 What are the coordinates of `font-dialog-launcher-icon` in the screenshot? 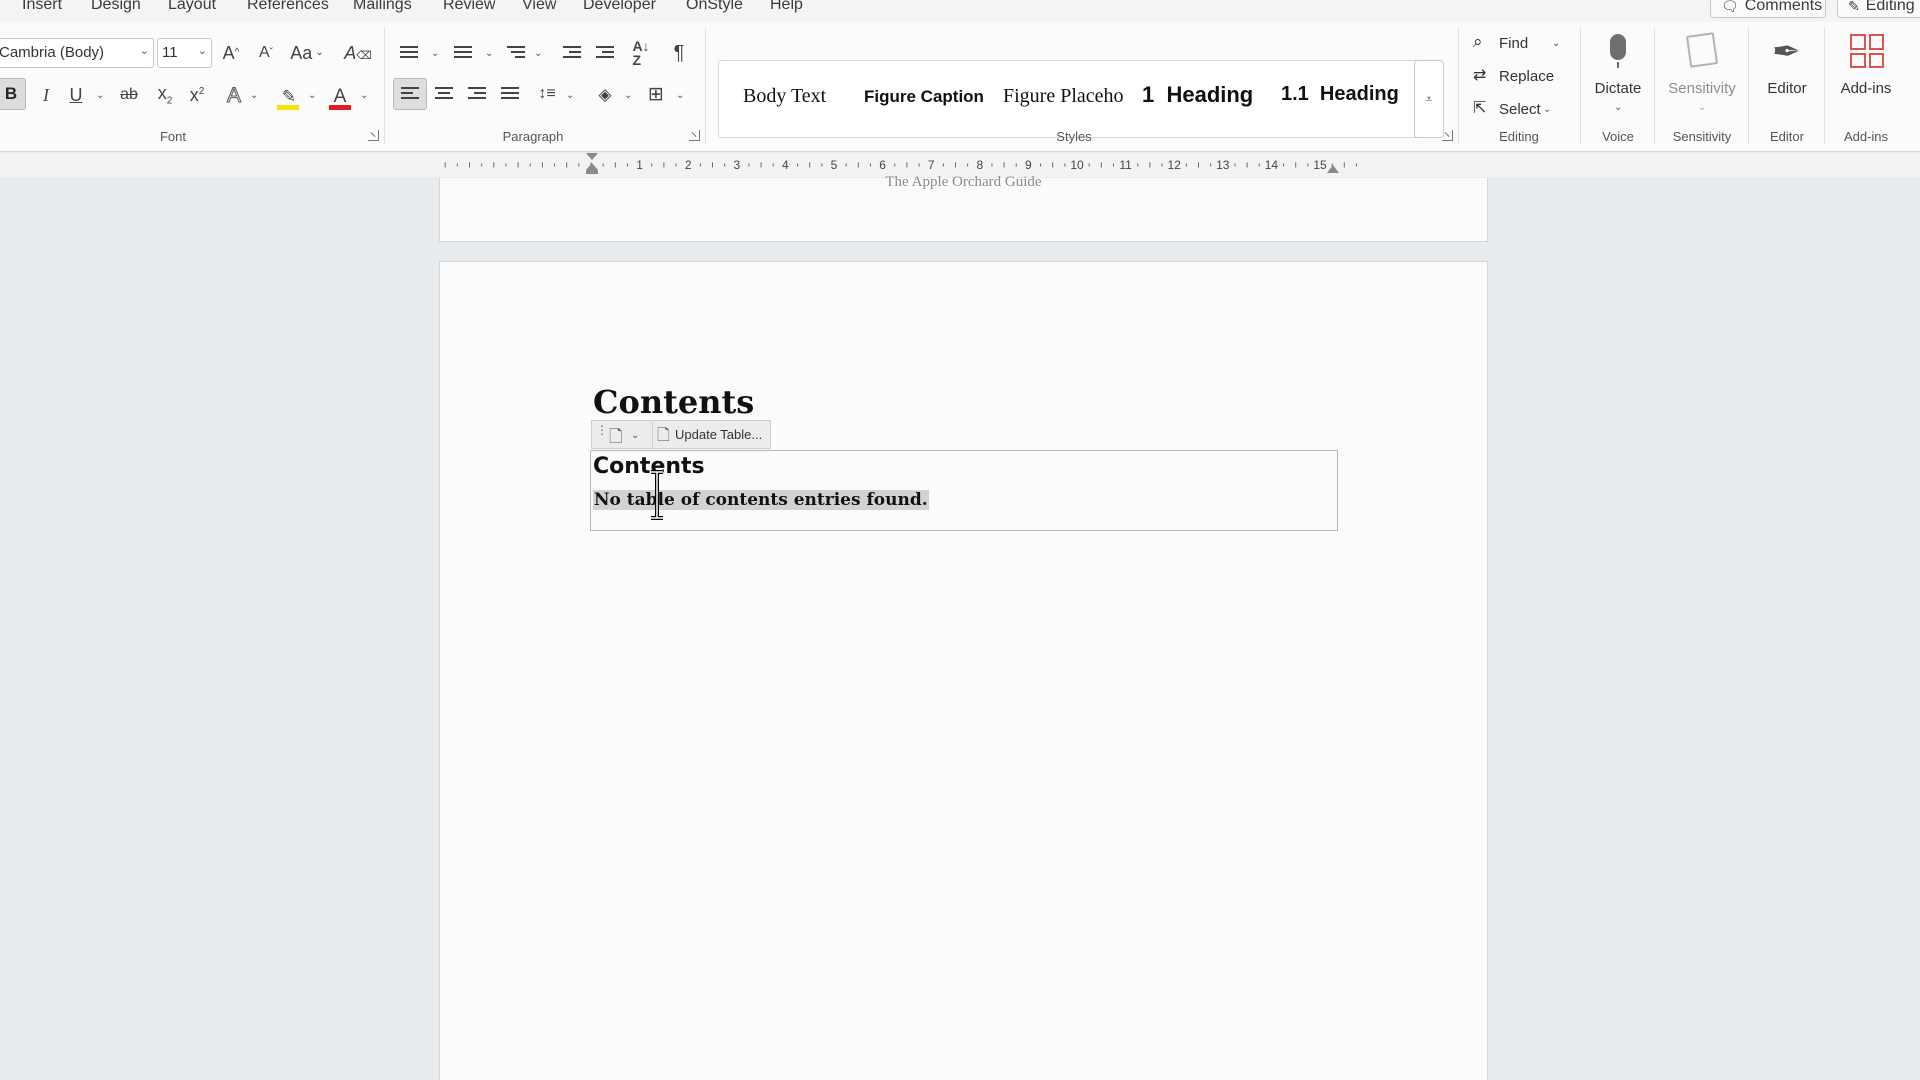 It's located at (373, 135).